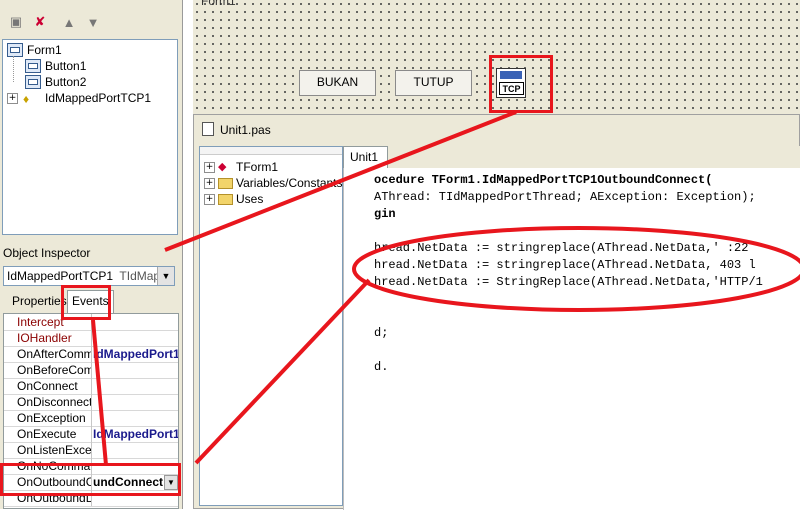  Describe the element at coordinates (86, 302) in the screenshot. I see `events-tab-highlight-box` at that location.